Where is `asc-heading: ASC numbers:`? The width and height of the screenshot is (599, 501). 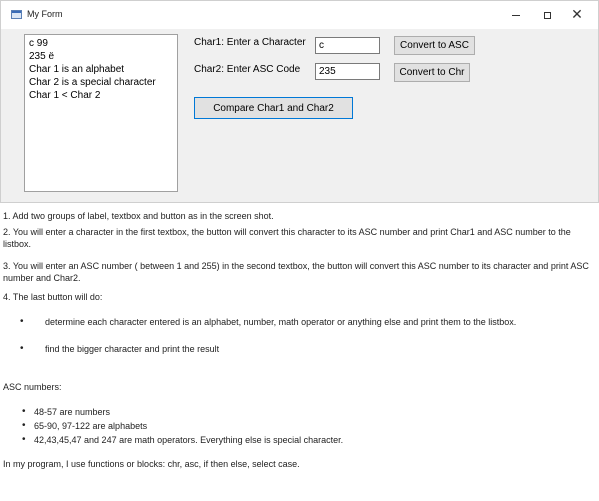
asc-heading: ASC numbers: is located at coordinates (32, 387).